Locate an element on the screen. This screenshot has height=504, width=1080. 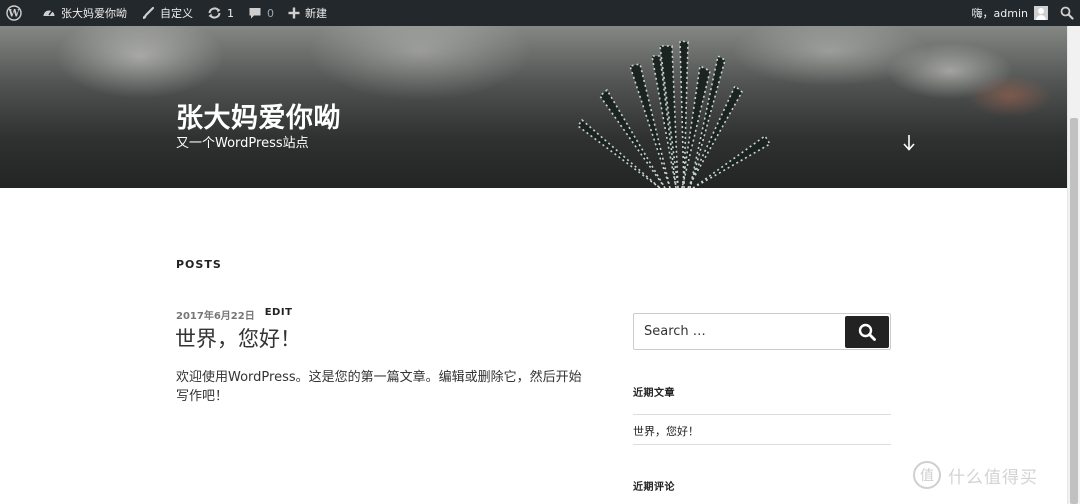
comments-menu: 0 is located at coordinates (261, 13).